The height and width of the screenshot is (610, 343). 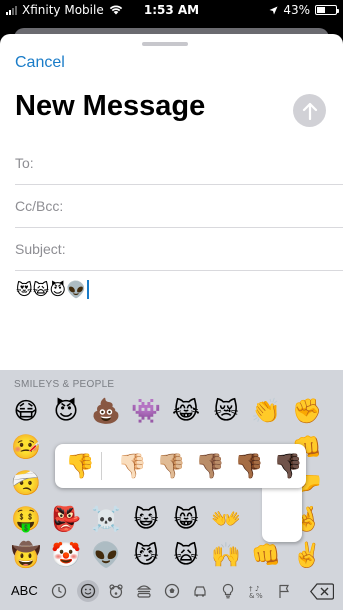 I want to click on emoji-key: 🤑, so click(x=26, y=519).